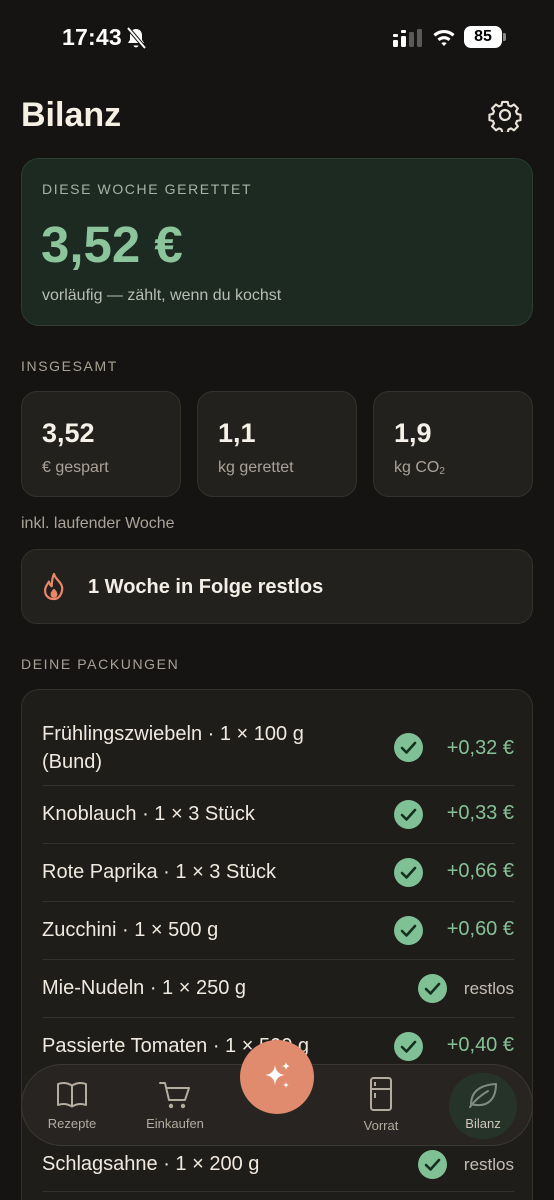 The width and height of the screenshot is (554, 1200). What do you see at coordinates (480, 929) in the screenshot?
I see `package-savings: +0,60 €` at bounding box center [480, 929].